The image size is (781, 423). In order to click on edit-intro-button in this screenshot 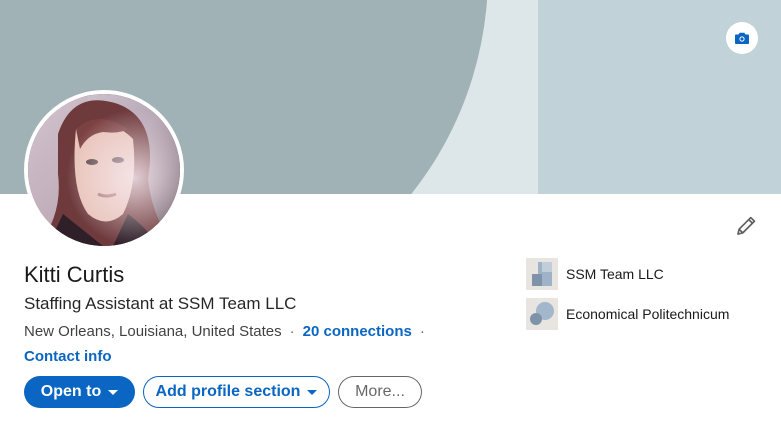, I will do `click(746, 226)`.